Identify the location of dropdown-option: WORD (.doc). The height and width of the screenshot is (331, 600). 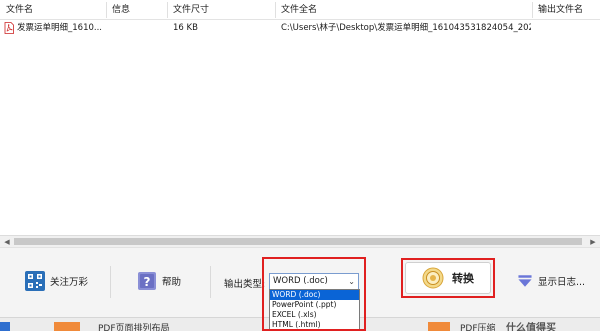
(314, 295).